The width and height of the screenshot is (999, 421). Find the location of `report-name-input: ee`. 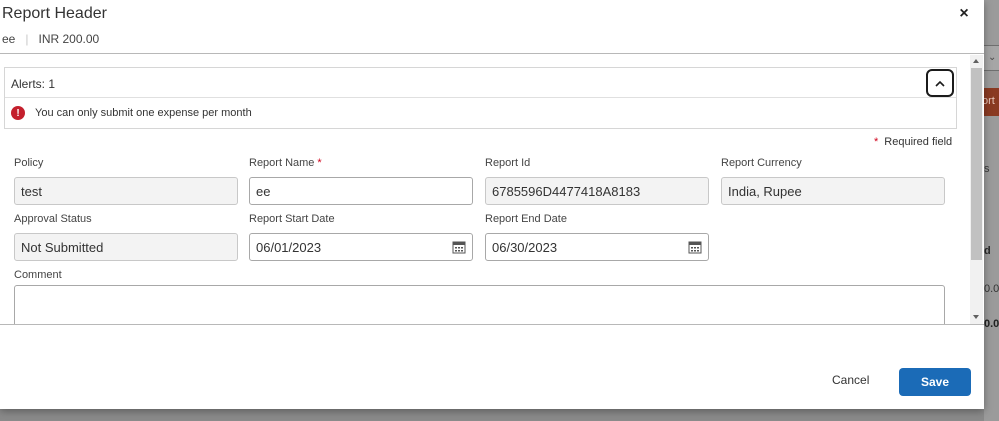

report-name-input: ee is located at coordinates (361, 191).